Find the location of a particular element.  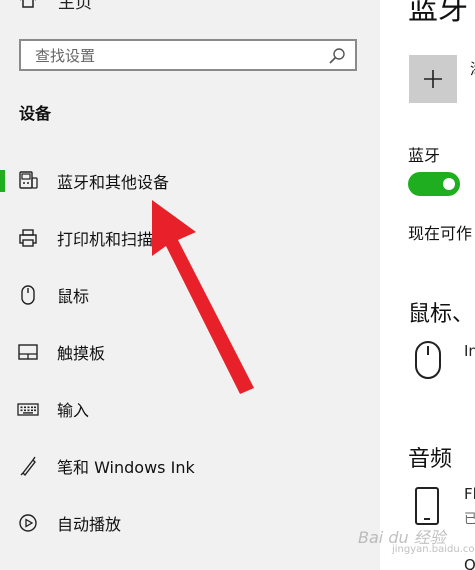

discoverable-text: 现在可作 is located at coordinates (440, 233).